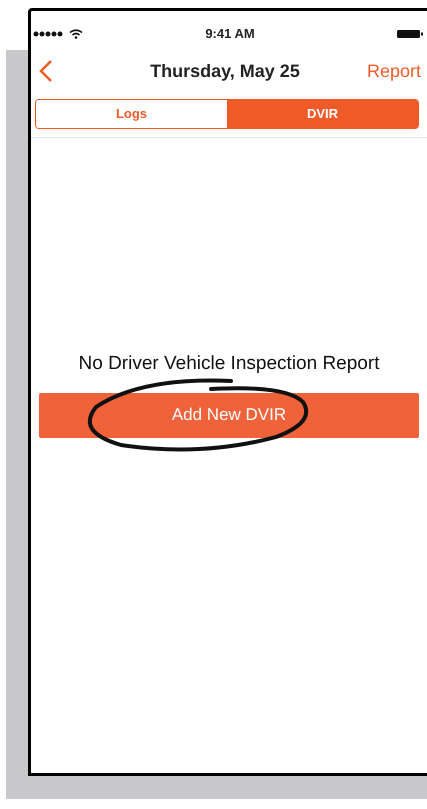 The width and height of the screenshot is (427, 809). What do you see at coordinates (46, 71) in the screenshot?
I see `back-icon` at bounding box center [46, 71].